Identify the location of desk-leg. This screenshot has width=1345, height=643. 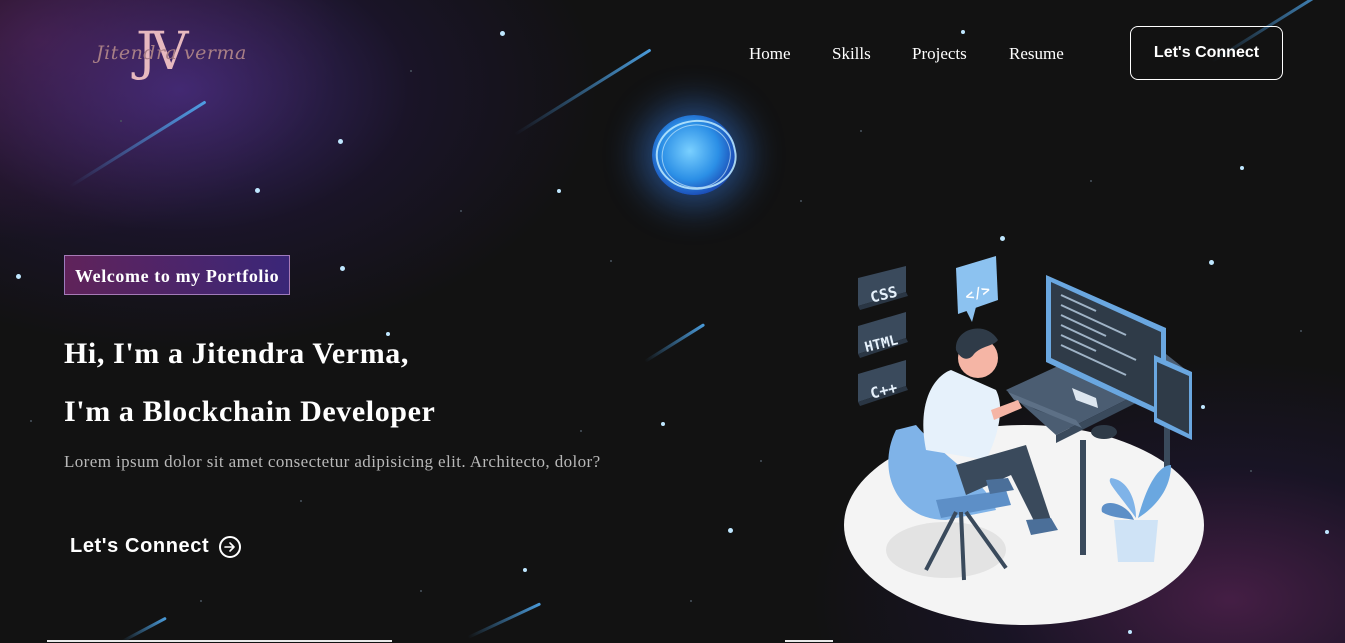
(1083, 497).